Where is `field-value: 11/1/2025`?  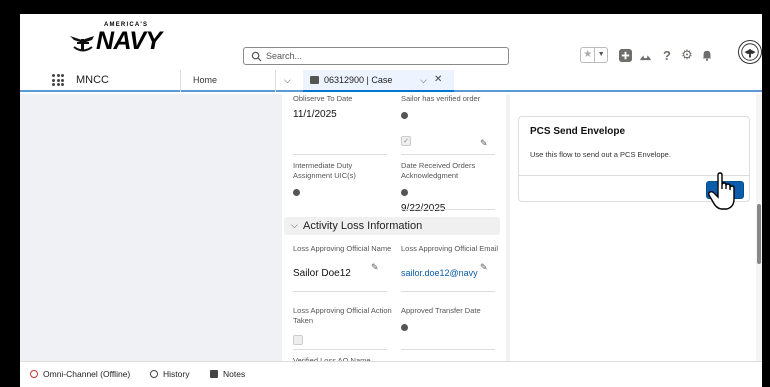 field-value: 11/1/2025 is located at coordinates (315, 114).